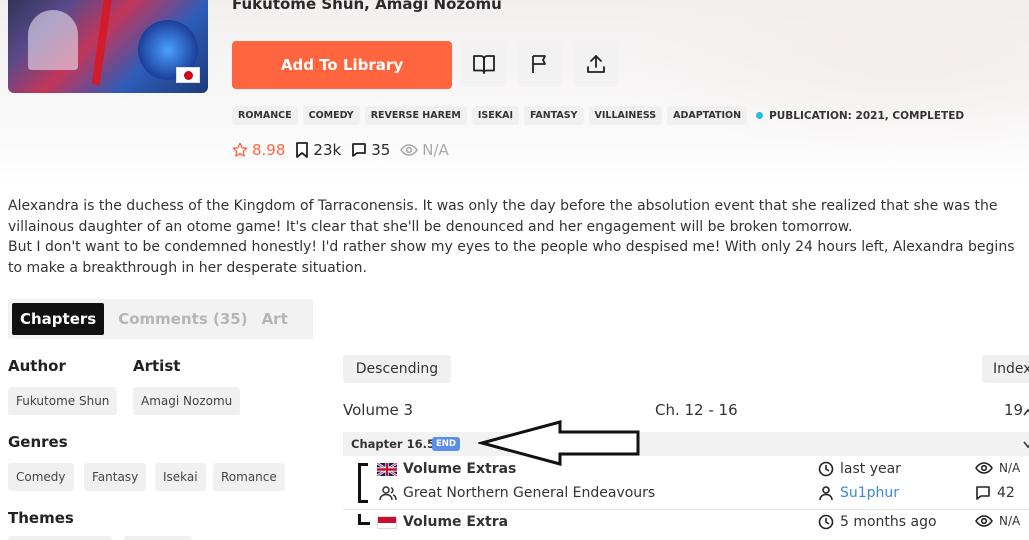 Image resolution: width=1029 pixels, height=540 pixels. I want to click on views-value: N/A, so click(435, 150).